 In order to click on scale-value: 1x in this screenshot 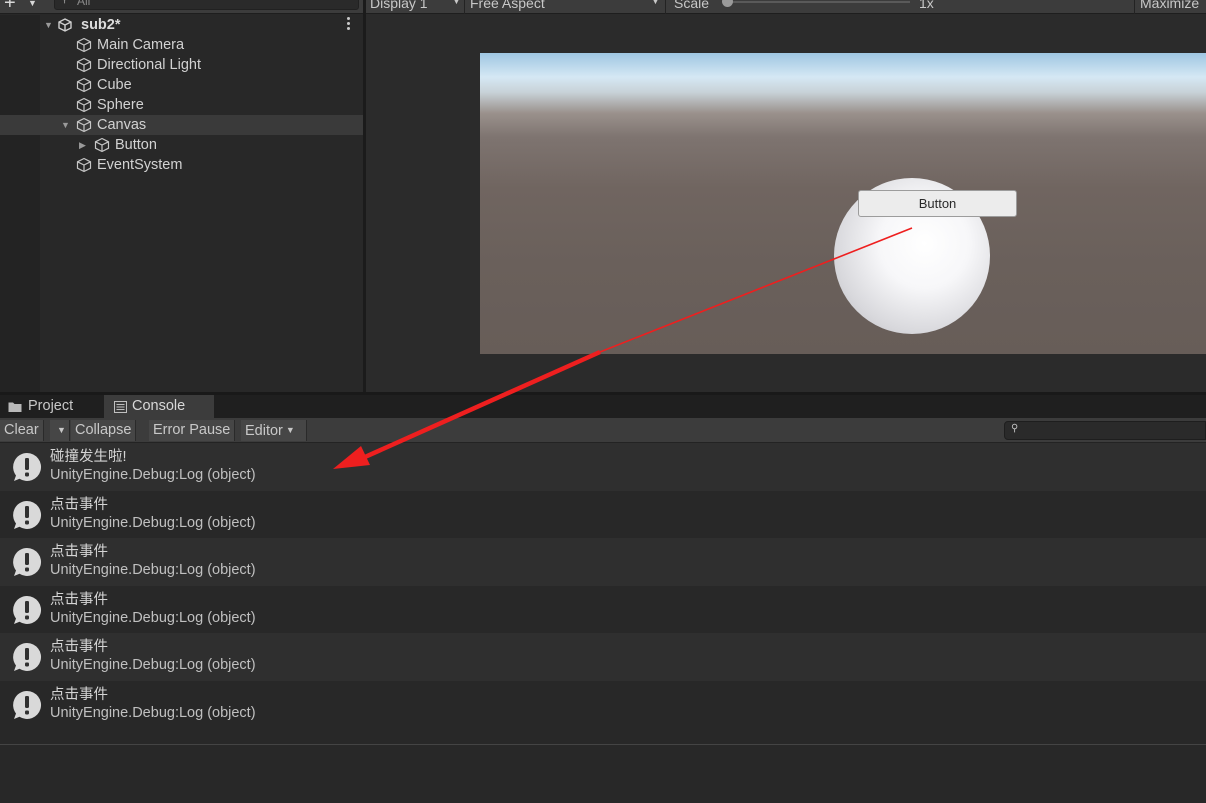, I will do `click(926, 5)`.